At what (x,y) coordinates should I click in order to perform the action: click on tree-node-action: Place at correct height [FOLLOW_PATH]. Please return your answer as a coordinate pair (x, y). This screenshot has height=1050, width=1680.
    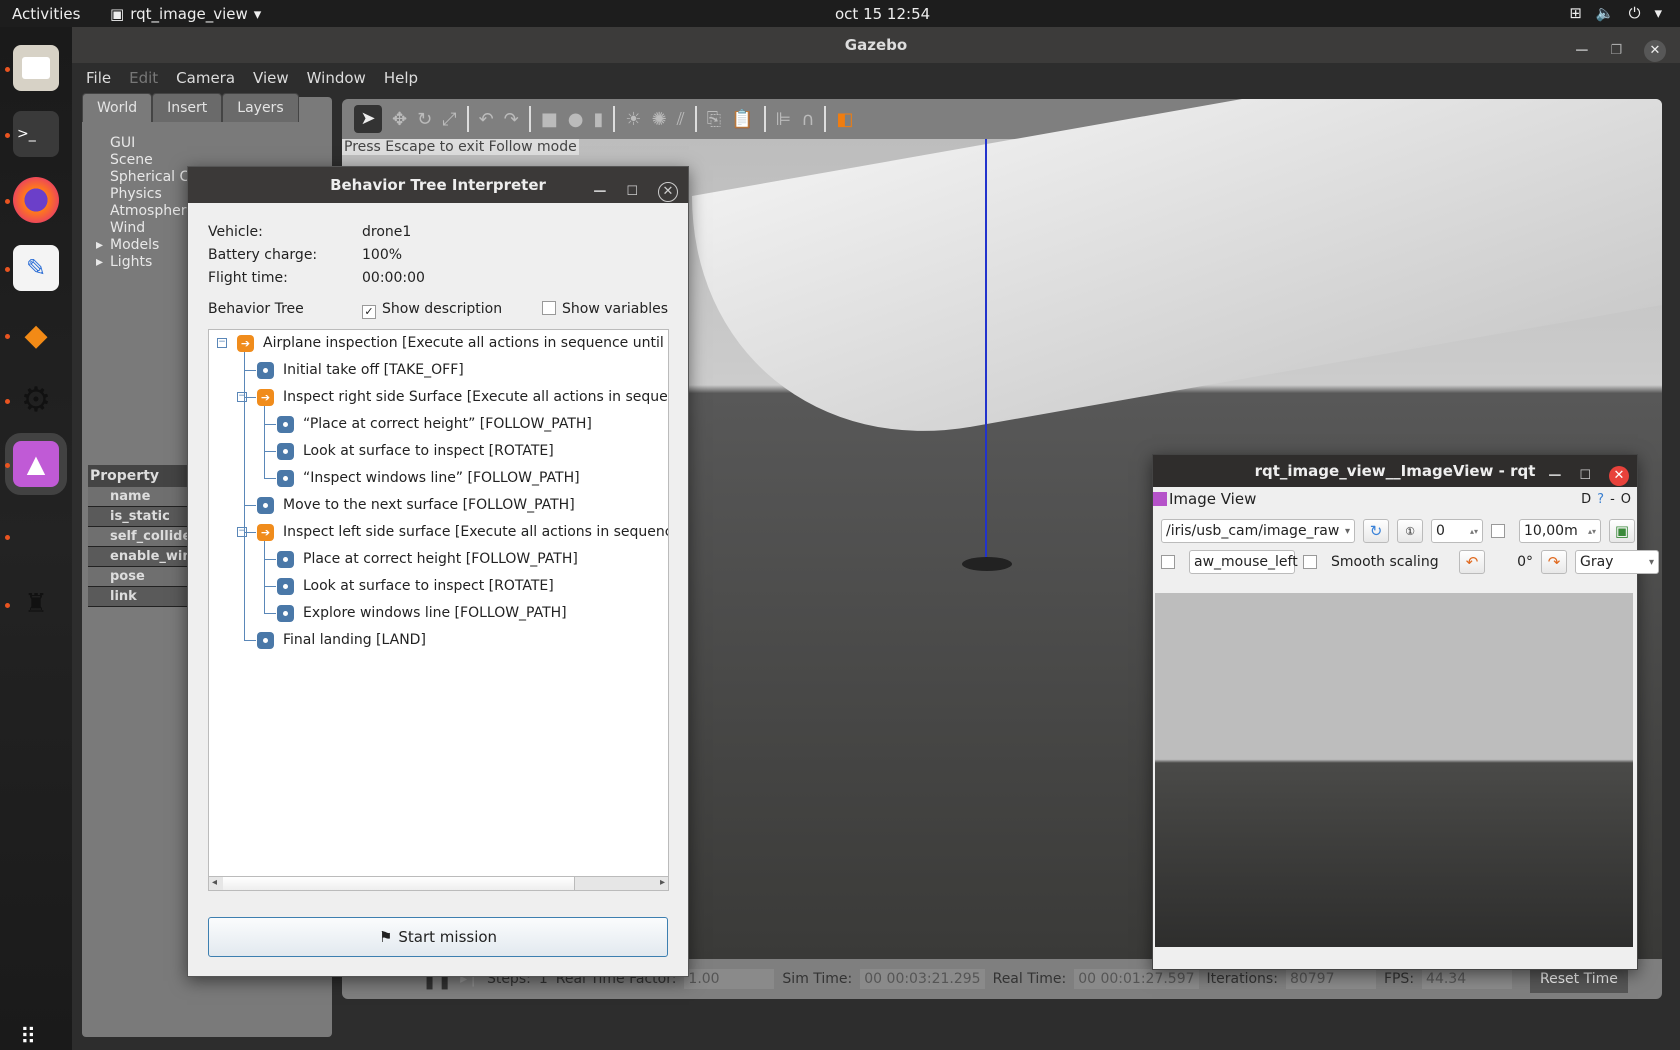
    Looking at the image, I should click on (427, 559).